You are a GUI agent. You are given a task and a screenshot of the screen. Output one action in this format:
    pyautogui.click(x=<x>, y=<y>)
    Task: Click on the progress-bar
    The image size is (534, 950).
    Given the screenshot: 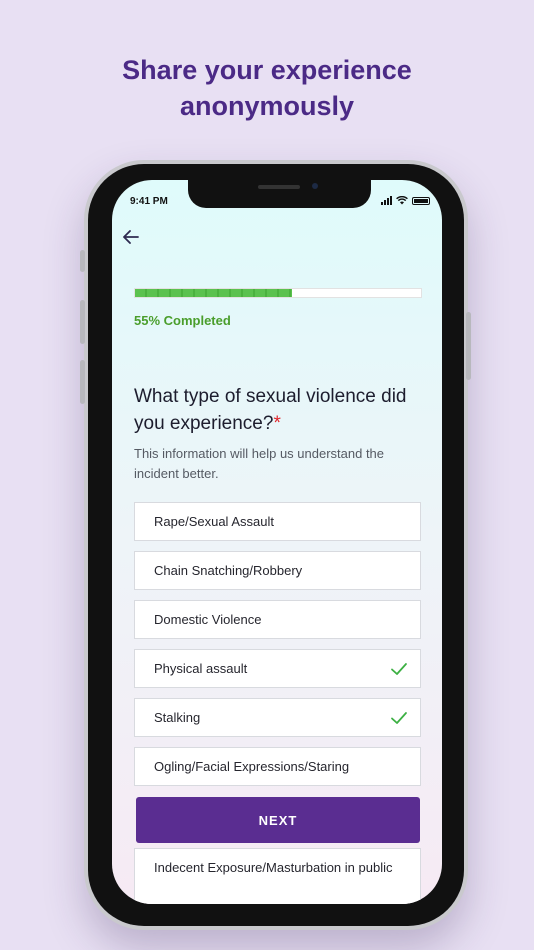 What is the action you would take?
    pyautogui.click(x=278, y=293)
    